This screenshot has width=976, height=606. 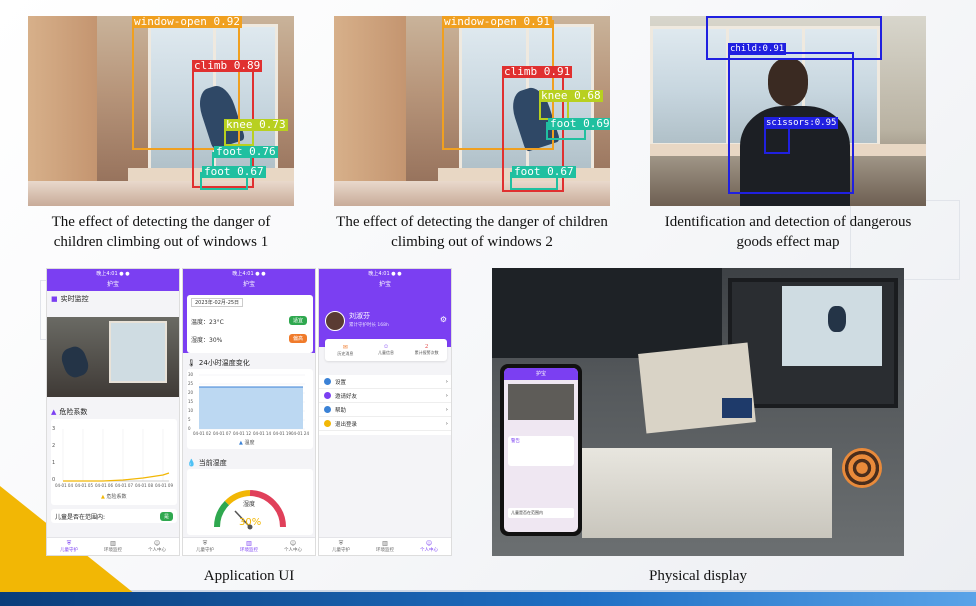 What do you see at coordinates (64, 485) in the screenshot?
I see `x-tick: 04-01 04` at bounding box center [64, 485].